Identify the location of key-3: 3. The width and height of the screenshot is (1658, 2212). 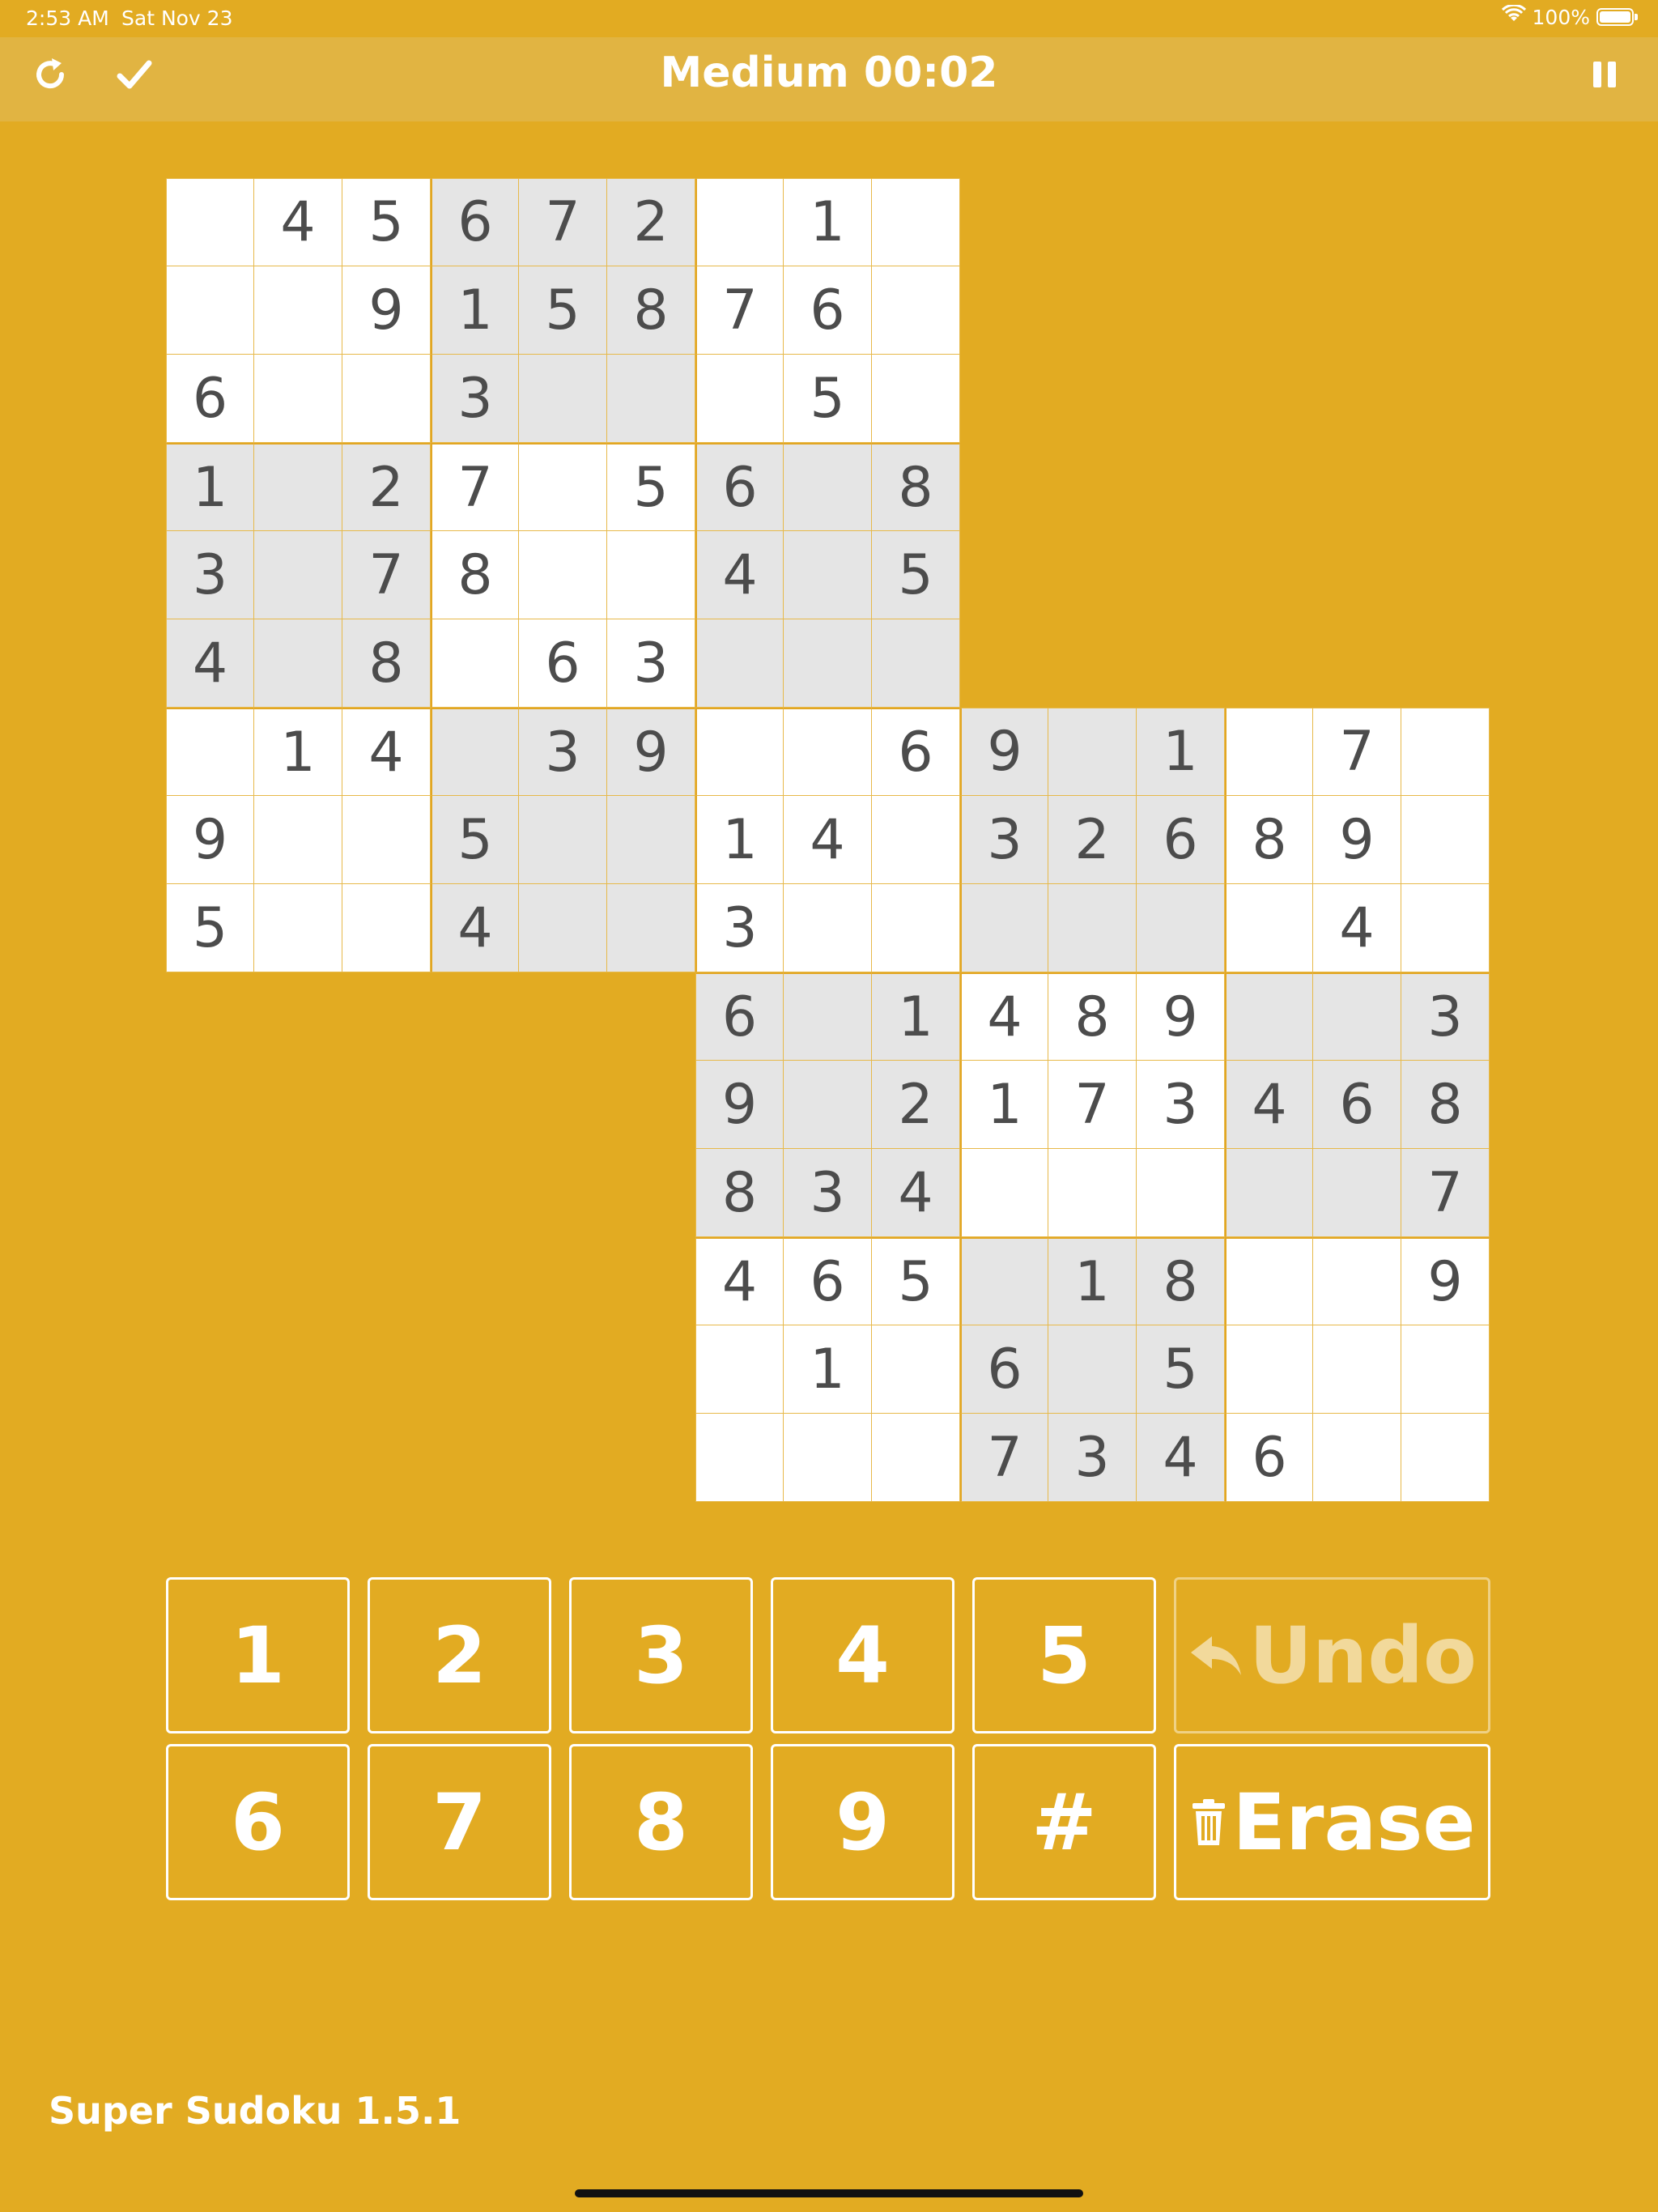
(661, 1655).